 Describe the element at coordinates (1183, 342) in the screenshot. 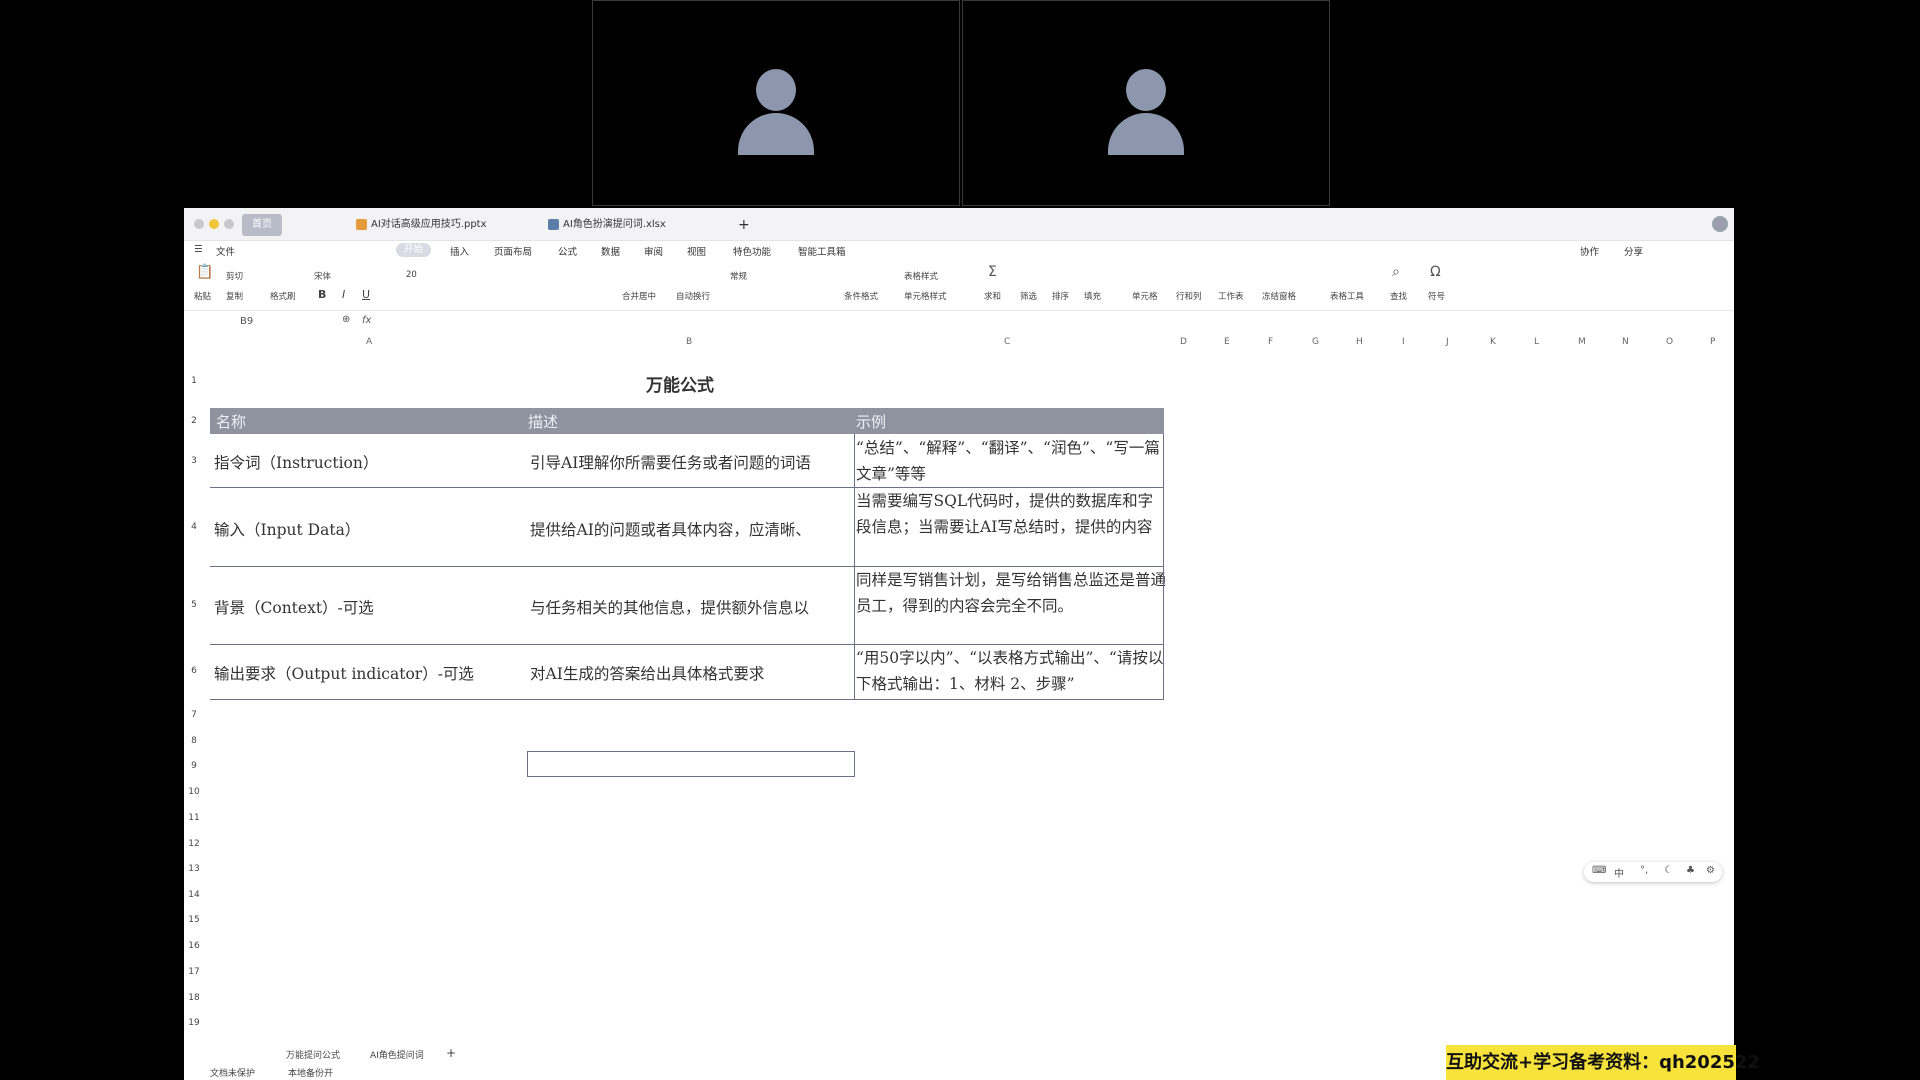

I see `column-header-D: D` at that location.